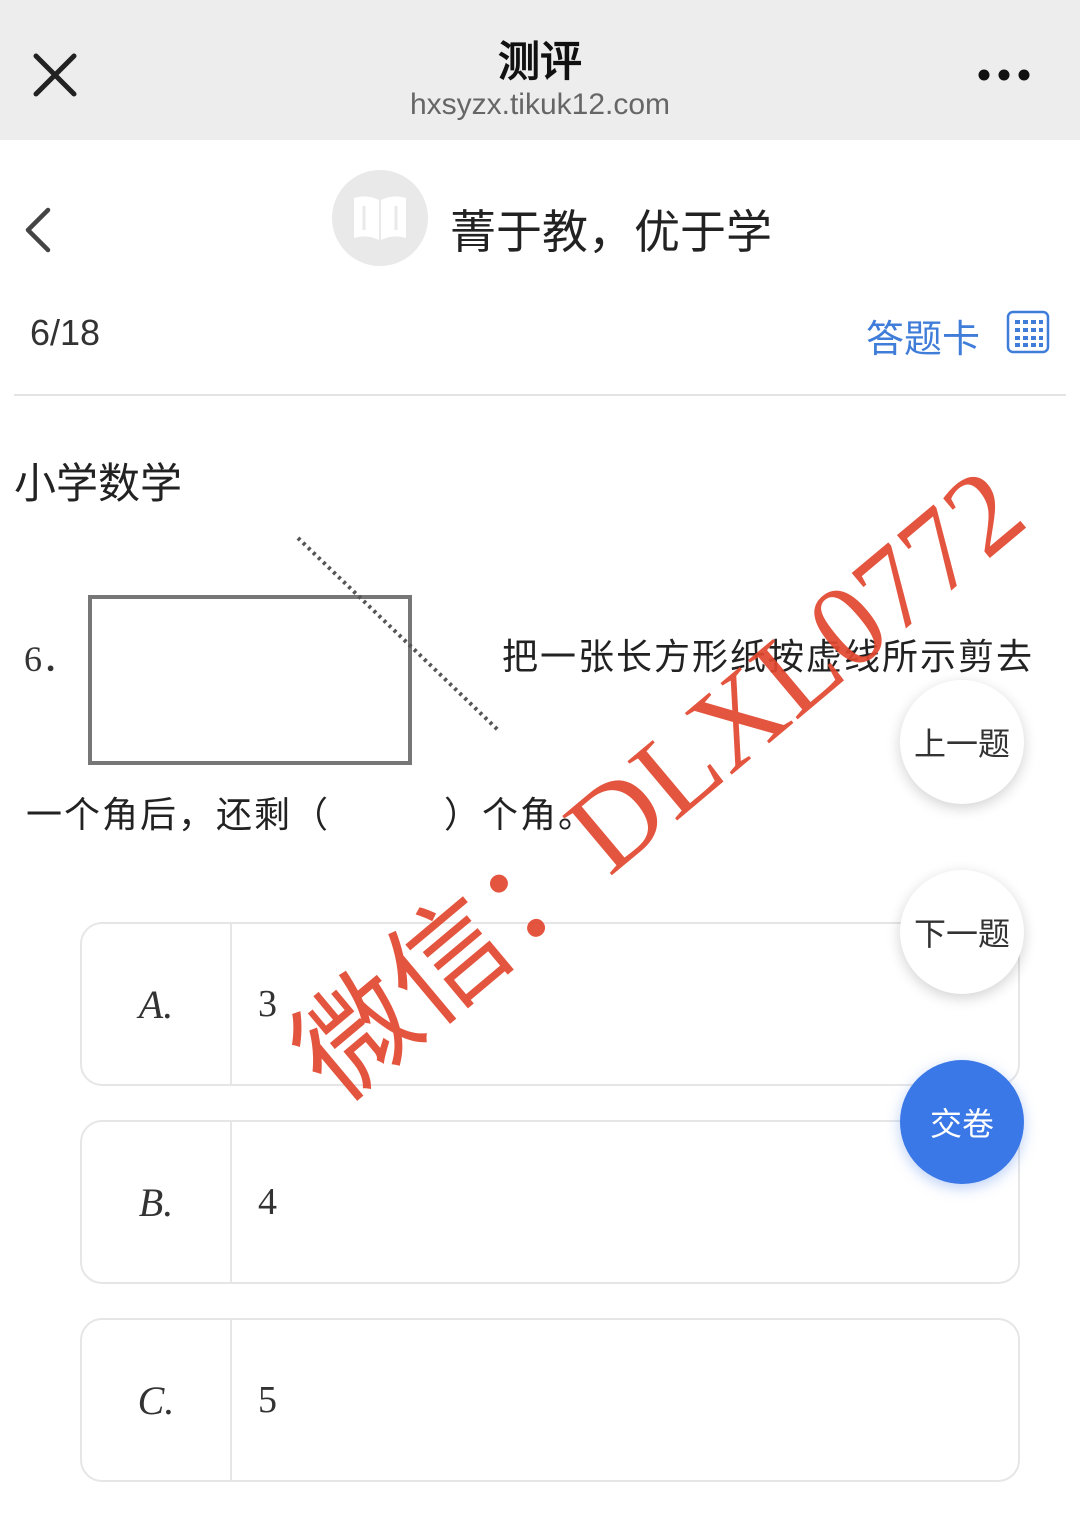 Image resolution: width=1080 pixels, height=1537 pixels. I want to click on divider, so click(540, 395).